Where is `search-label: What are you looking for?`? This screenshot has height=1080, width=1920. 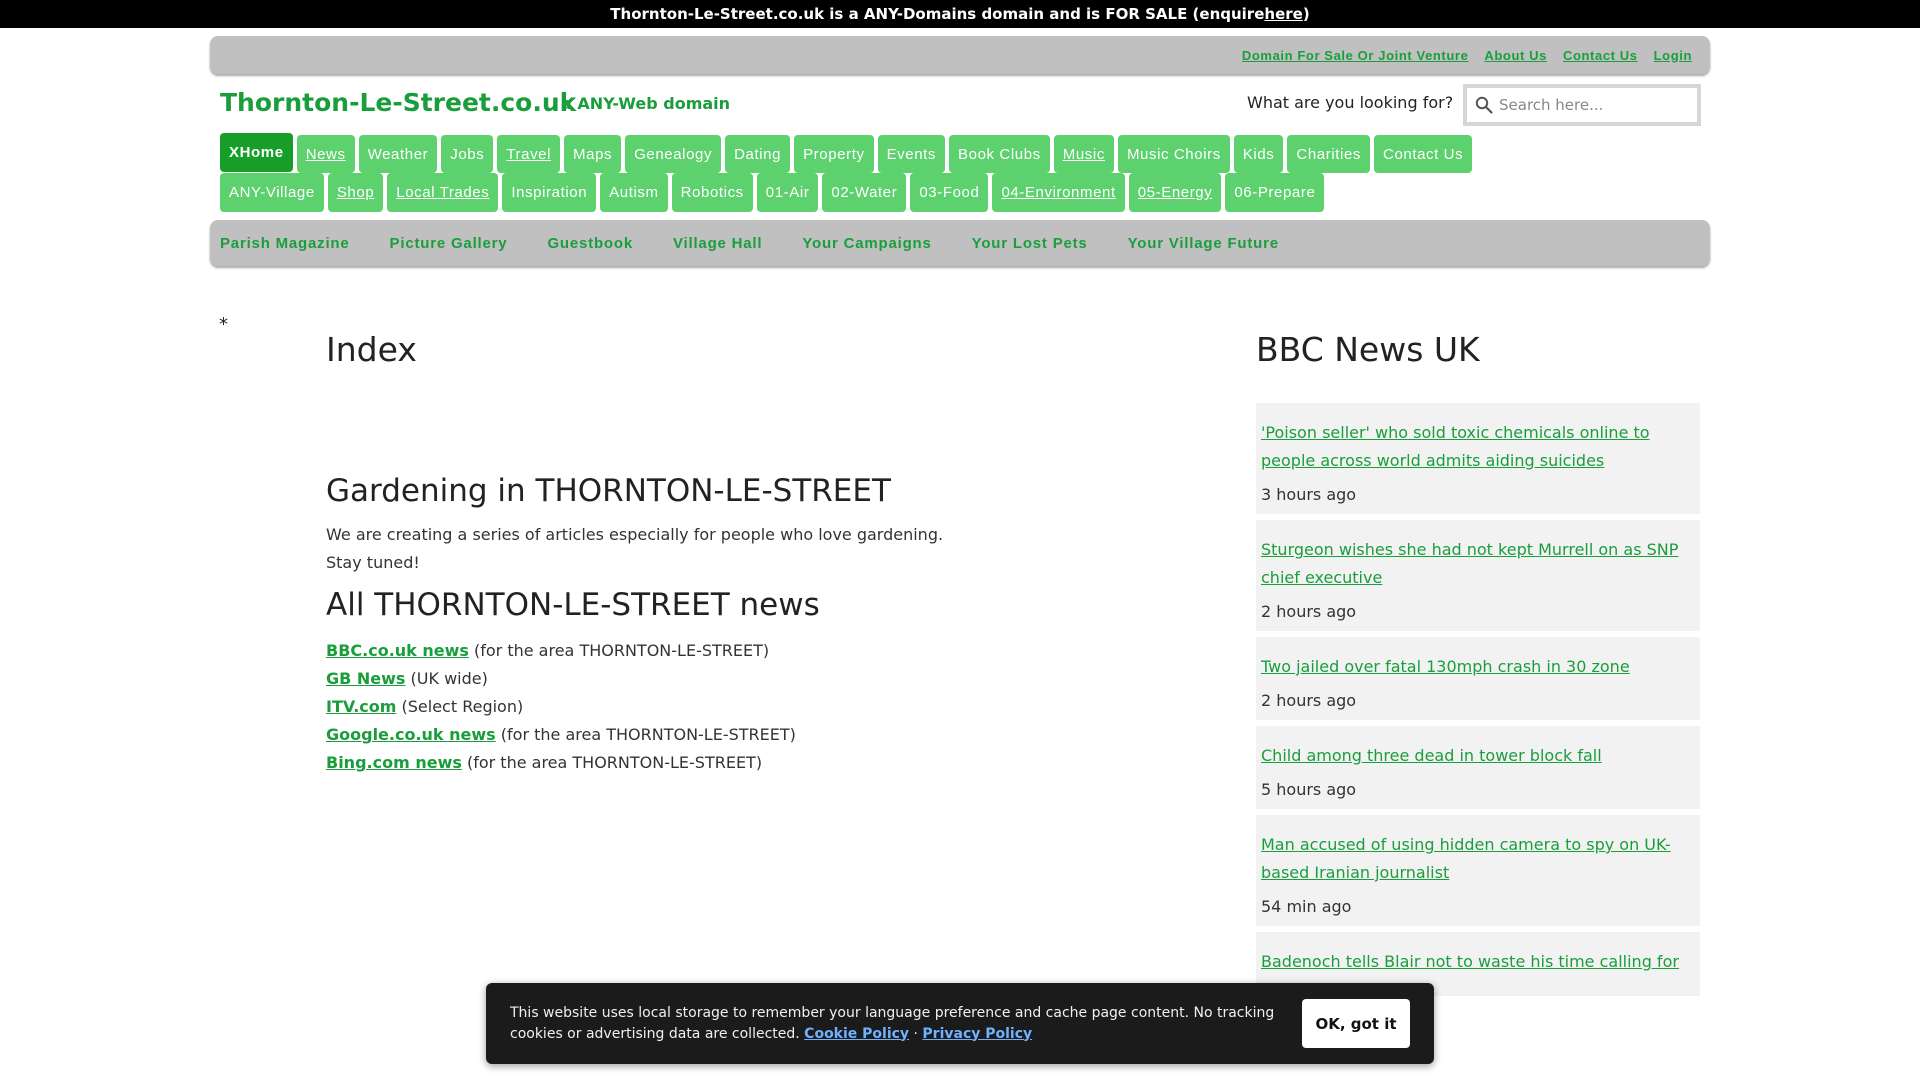 search-label: What are you looking for? is located at coordinates (1350, 102).